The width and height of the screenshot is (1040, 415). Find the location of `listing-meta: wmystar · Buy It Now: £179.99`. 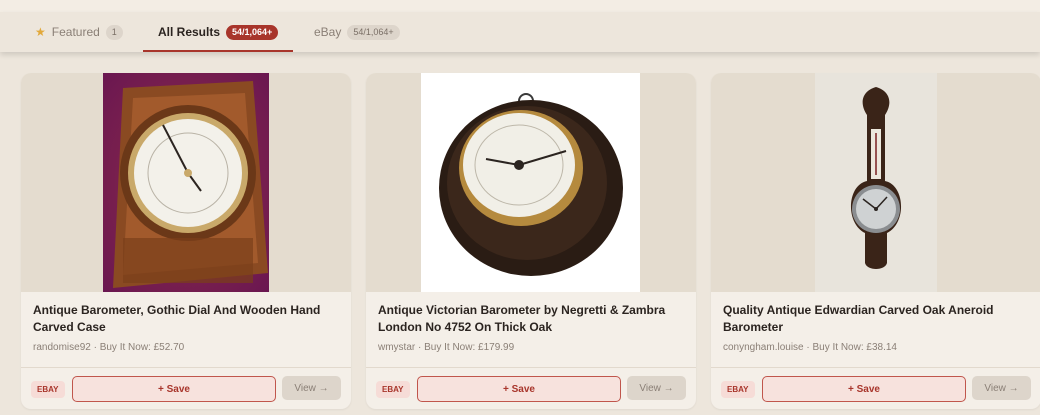

listing-meta: wmystar · Buy It Now: £179.99 is located at coordinates (446, 347).